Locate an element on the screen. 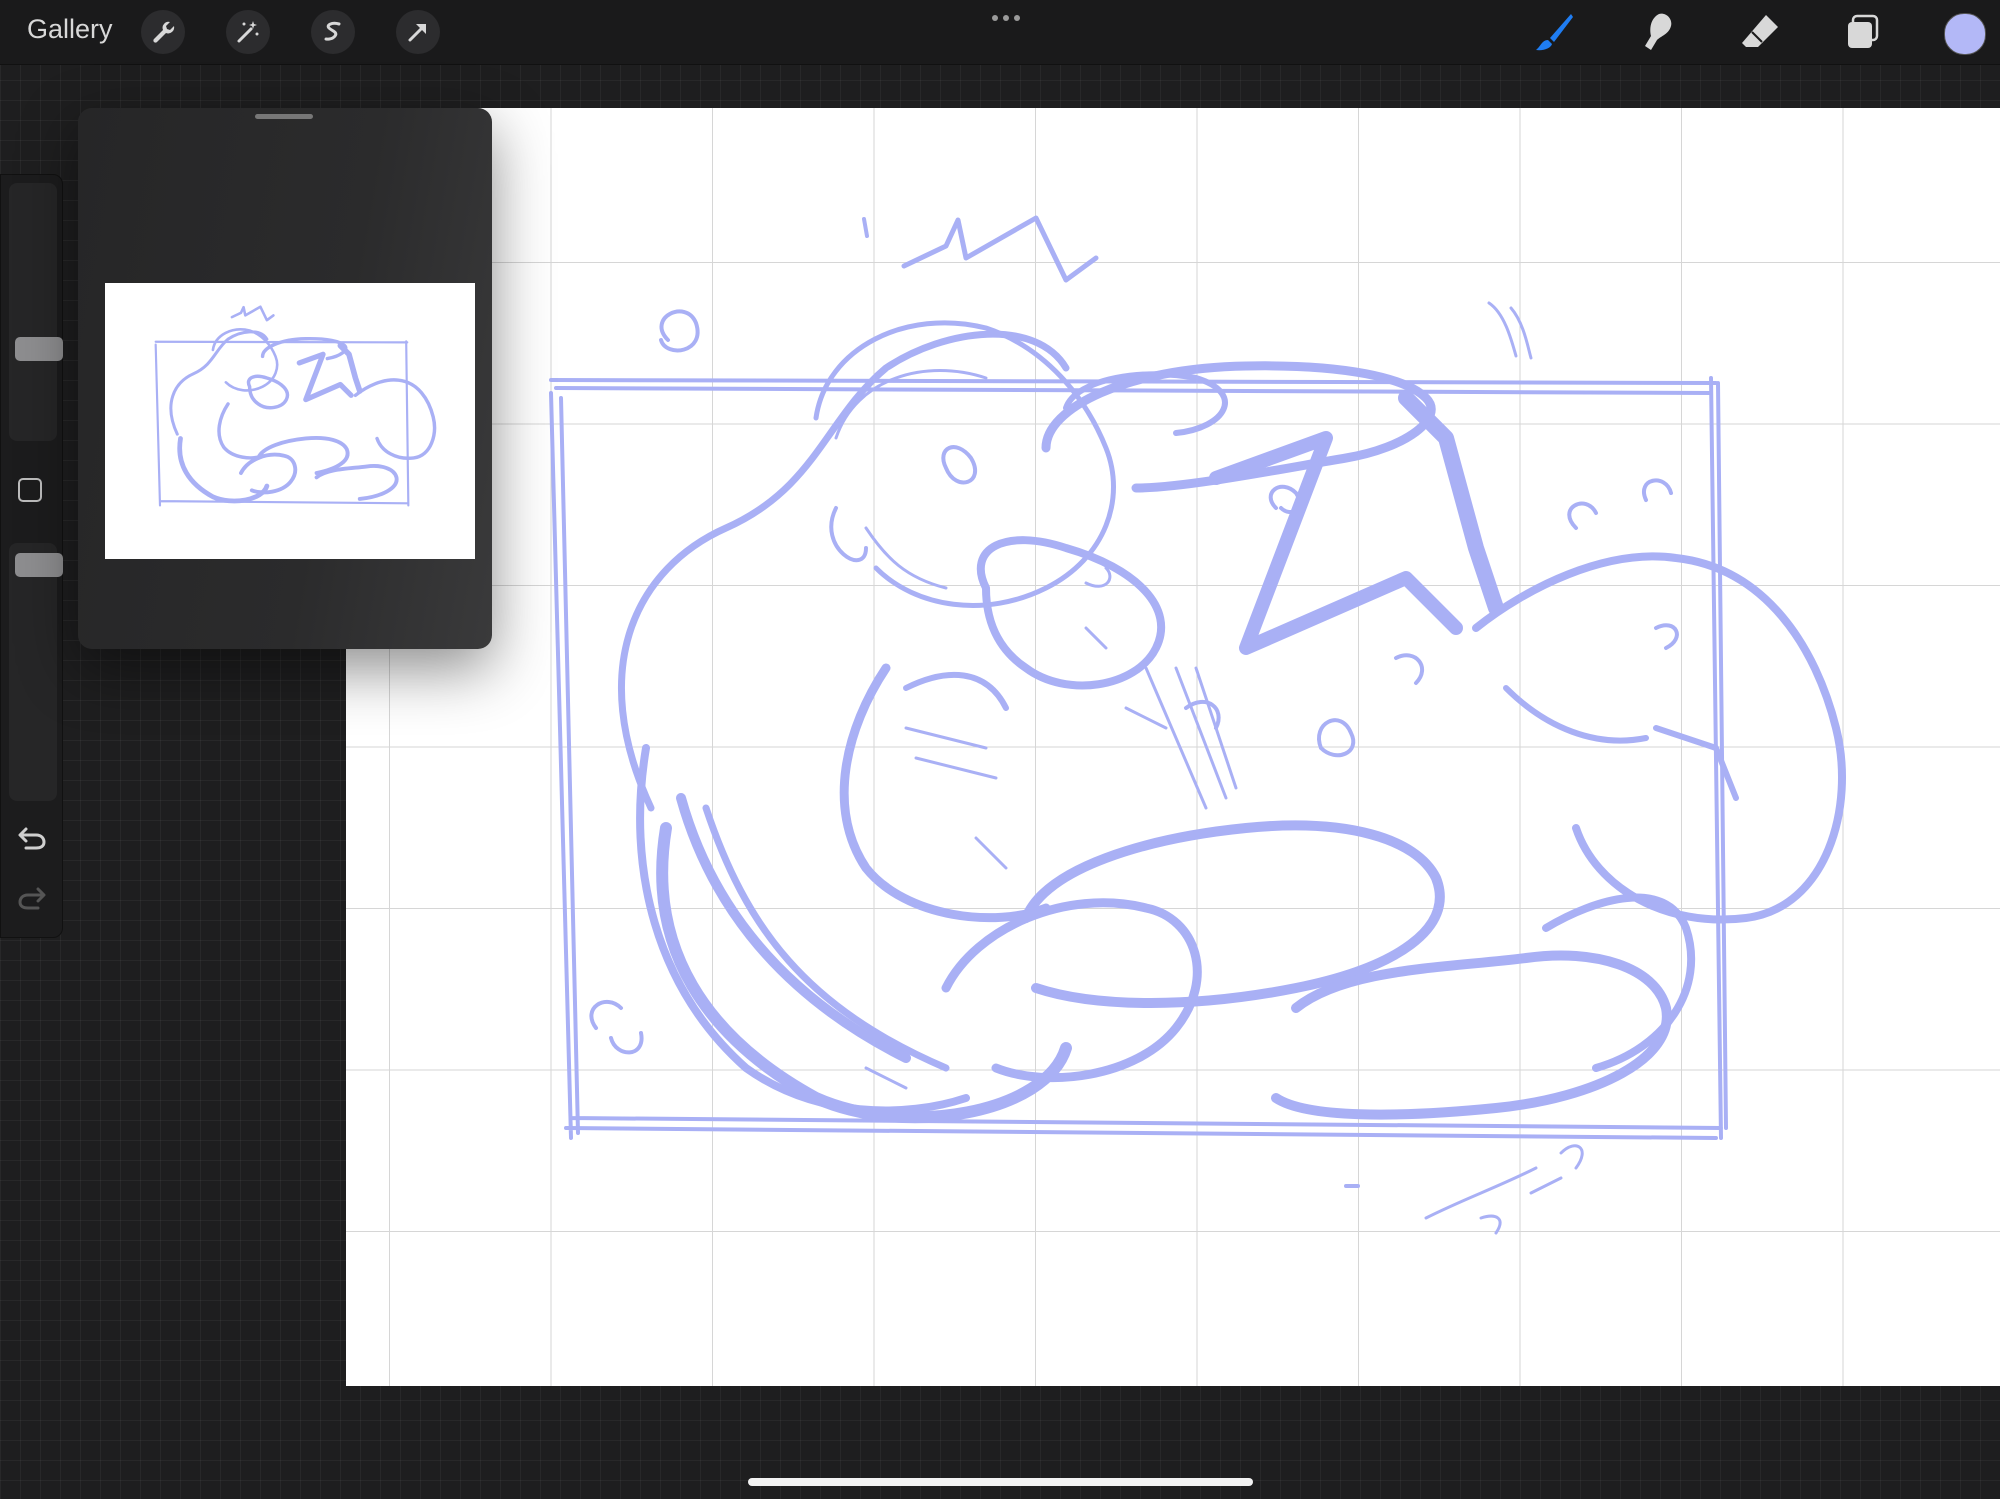  undo-icon is located at coordinates (32, 838).